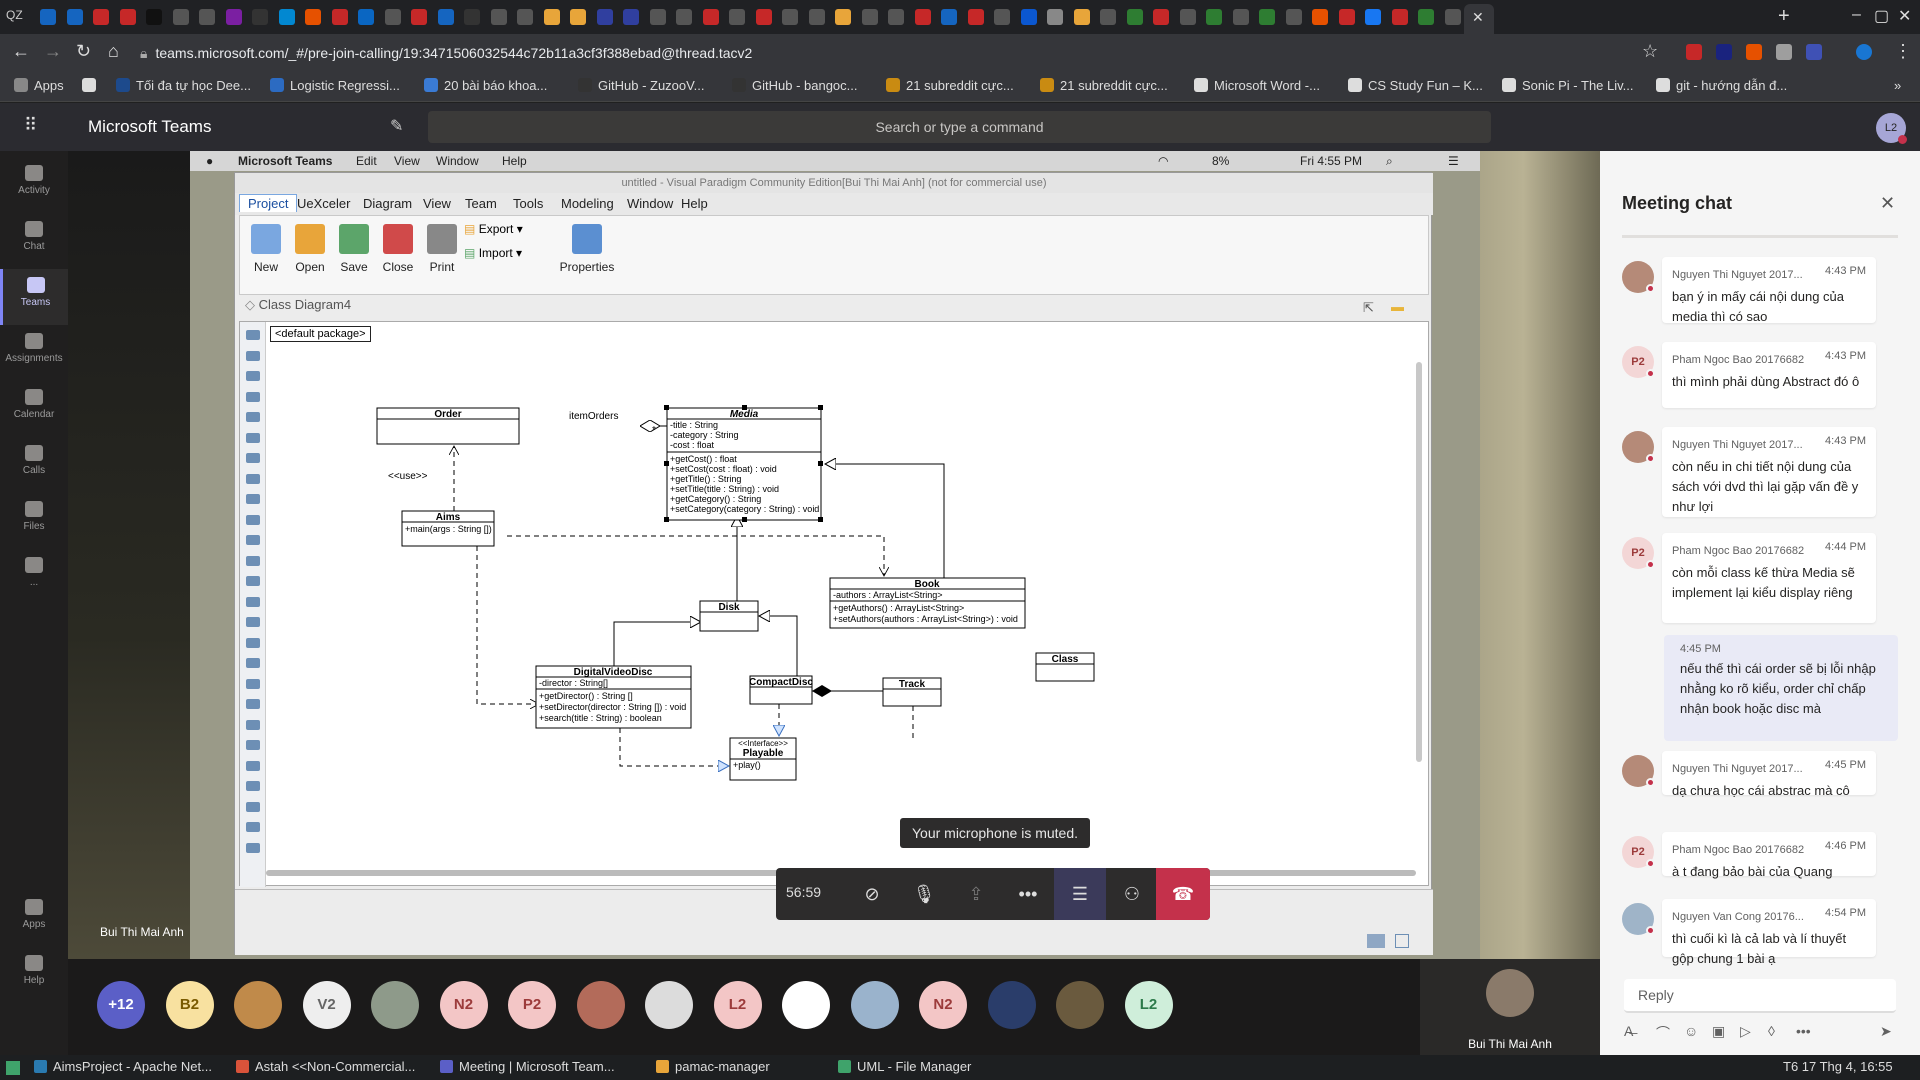 This screenshot has height=1080, width=1920. What do you see at coordinates (904, 1066) in the screenshot?
I see `taskbar-item: UML - File Manager` at bounding box center [904, 1066].